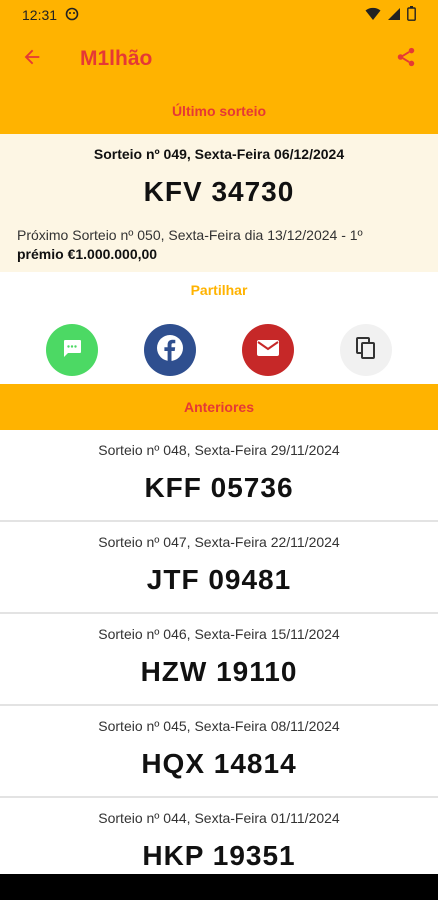 This screenshot has width=438, height=900. What do you see at coordinates (219, 450) in the screenshot?
I see `draw-date: Sorteio nº 048, Sexta-Feira 29/11/2024` at bounding box center [219, 450].